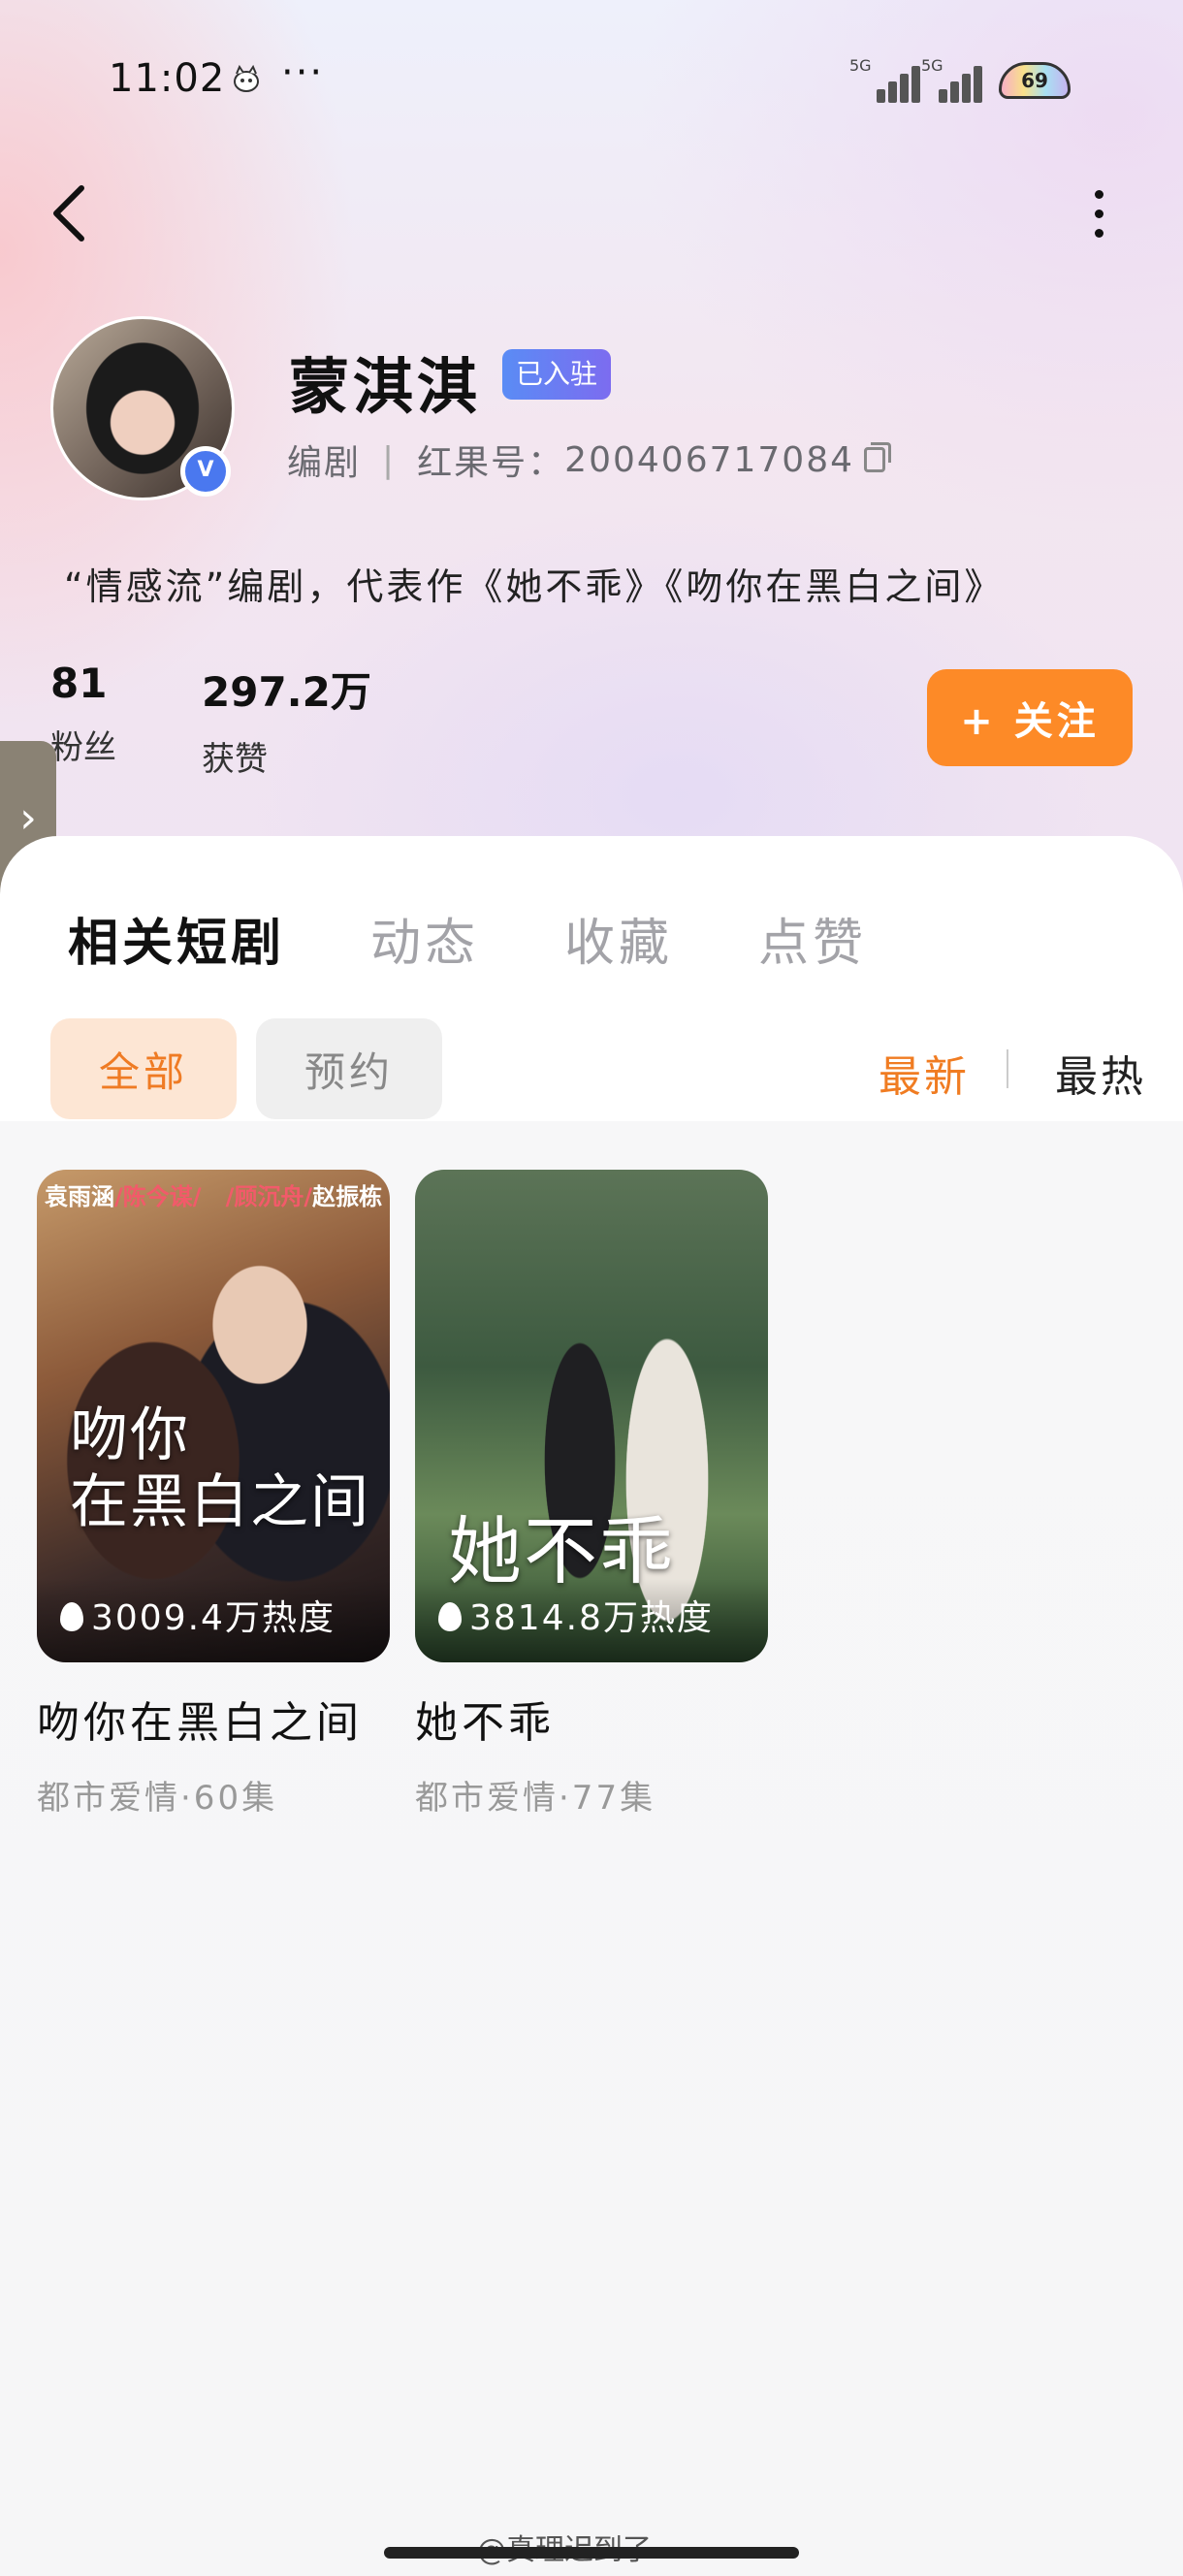 The height and width of the screenshot is (2576, 1183). I want to click on home-indicator, so click(591, 2553).